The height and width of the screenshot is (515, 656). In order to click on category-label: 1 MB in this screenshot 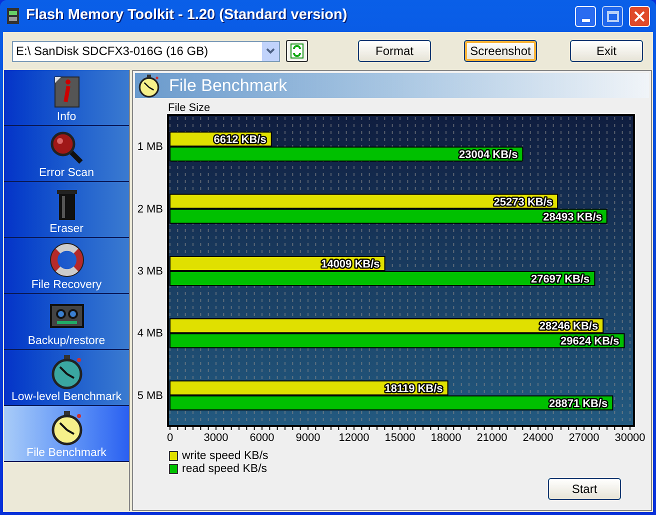, I will do `click(150, 147)`.